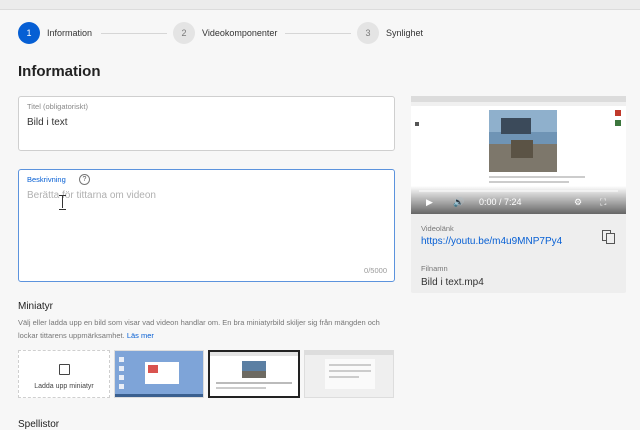  What do you see at coordinates (62, 202) in the screenshot?
I see `text-cursor-icon` at bounding box center [62, 202].